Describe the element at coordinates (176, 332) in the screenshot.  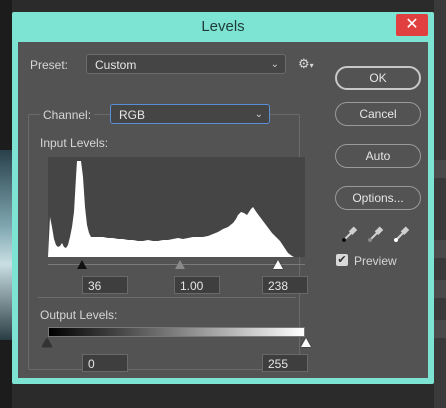
I see `output-gradient-bar` at that location.